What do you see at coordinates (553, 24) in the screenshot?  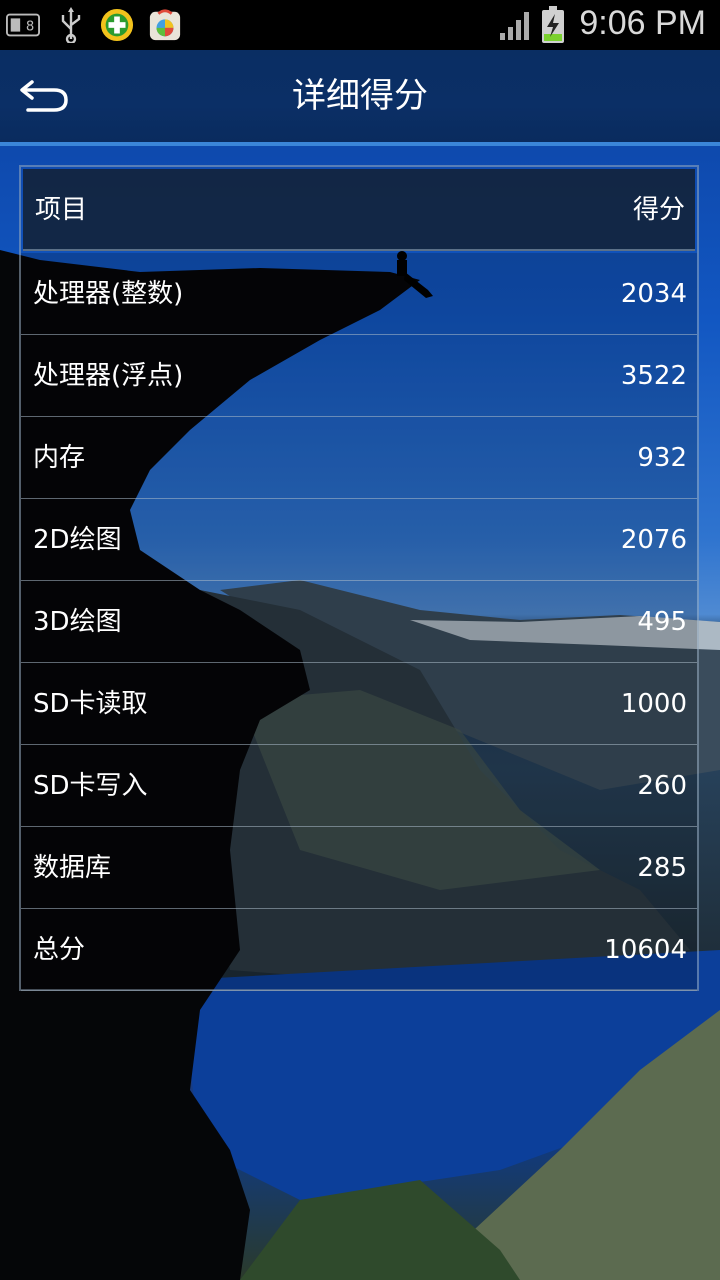 I see `battery-charging-icon` at bounding box center [553, 24].